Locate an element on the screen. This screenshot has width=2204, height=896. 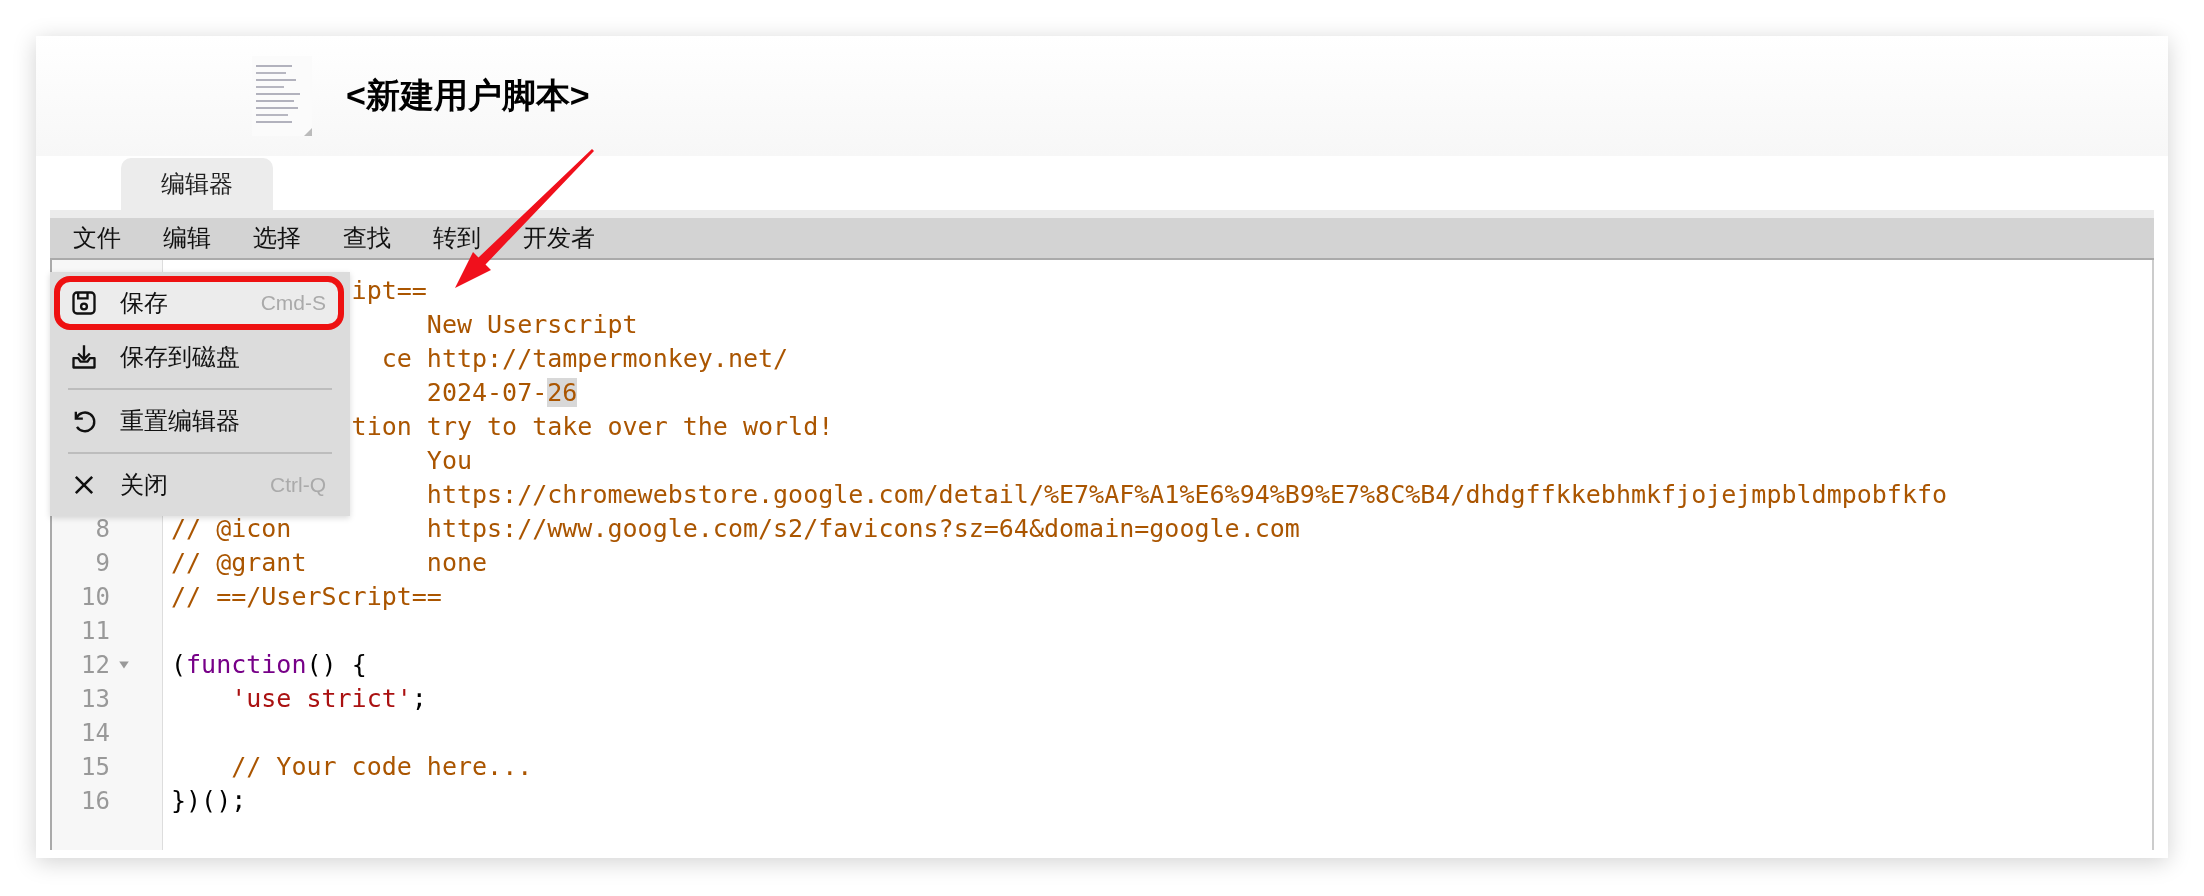
code-text: tion is located at coordinates (381, 427).